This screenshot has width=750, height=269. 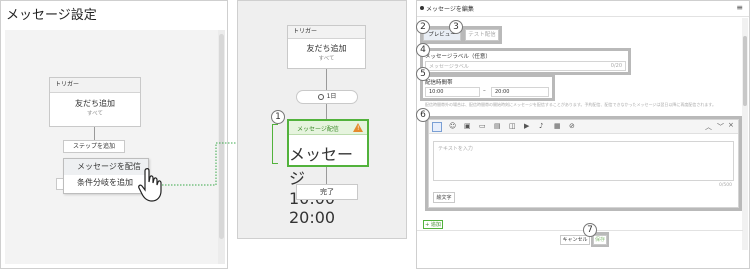 I want to click on callout-2: 2, so click(x=423, y=27).